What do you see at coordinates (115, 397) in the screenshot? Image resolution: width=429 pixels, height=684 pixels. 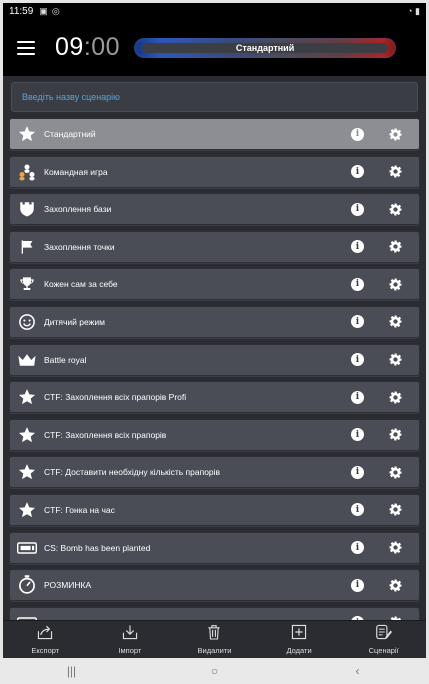 I see `scenario-label: CTF: Захоплення всіх прапорів Profi` at bounding box center [115, 397].